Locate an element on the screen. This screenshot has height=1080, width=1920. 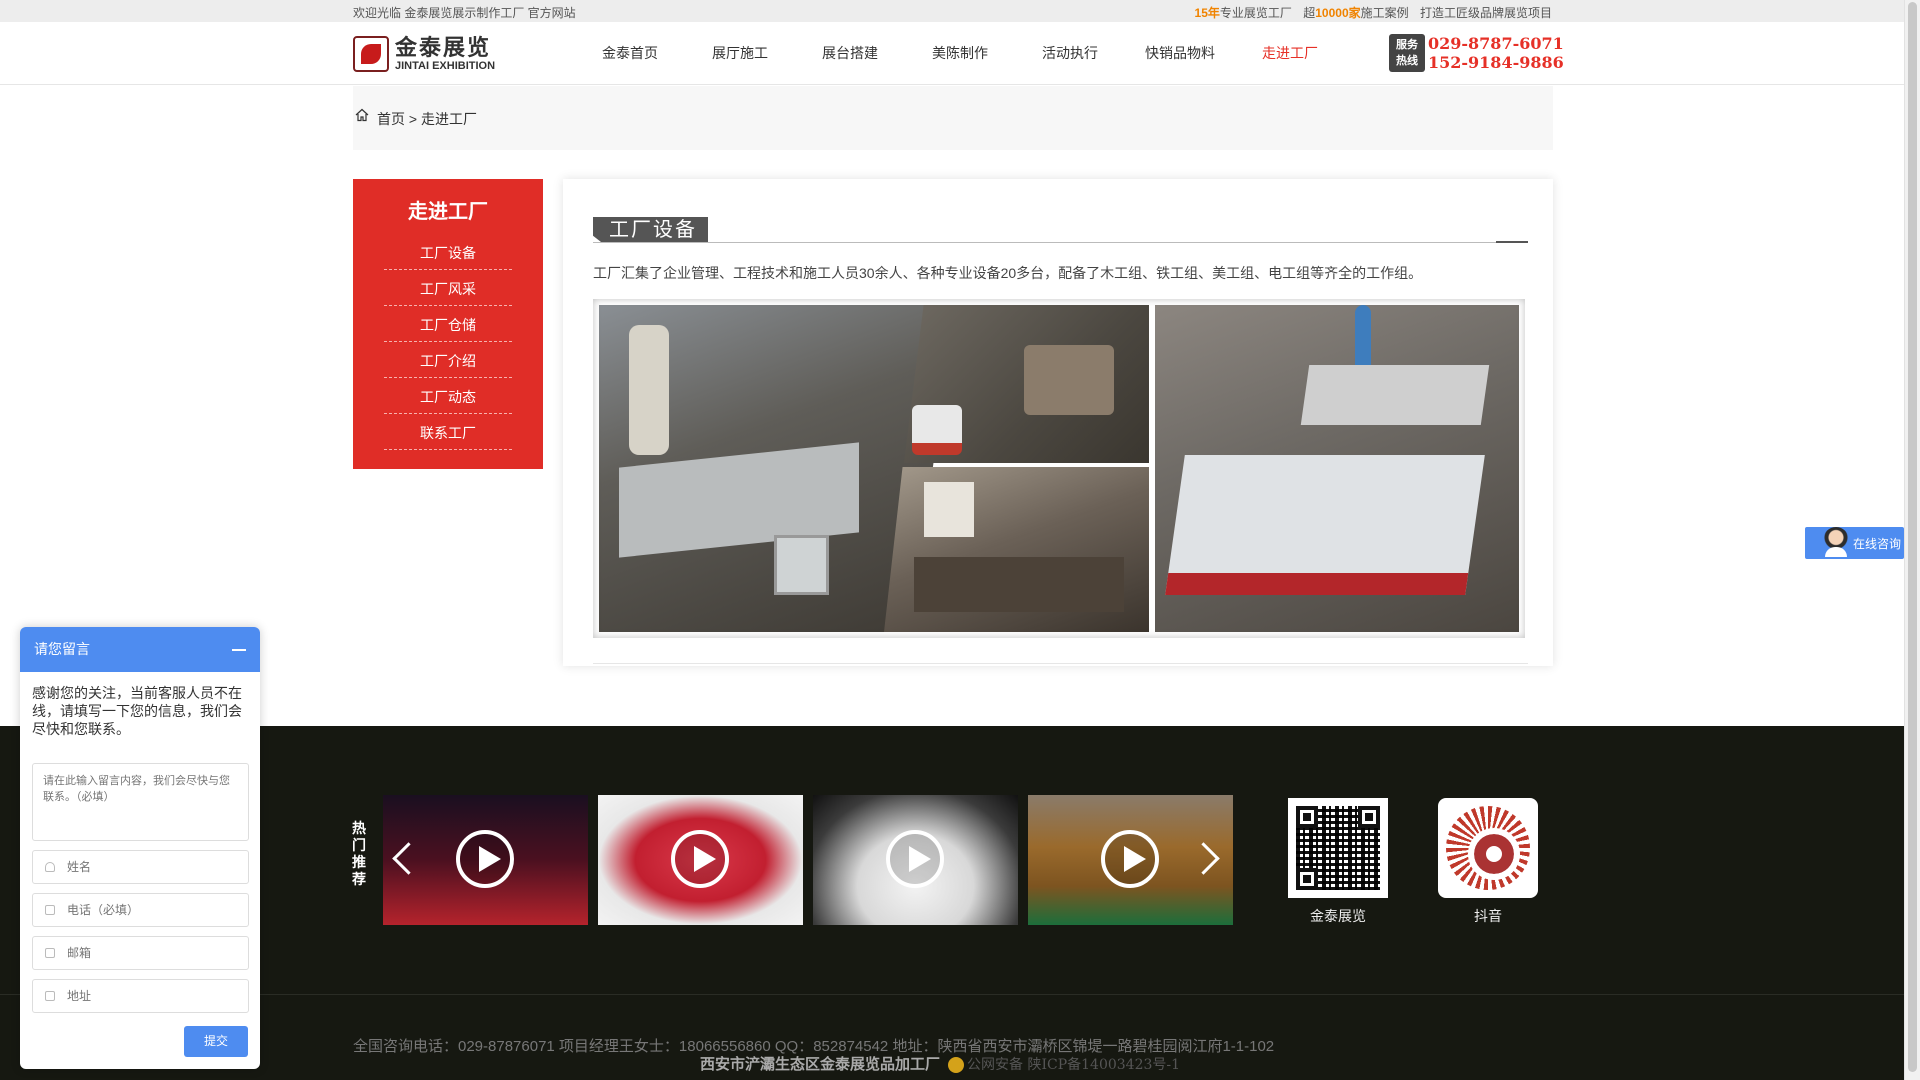
page-scrollbar is located at coordinates (1912, 540).